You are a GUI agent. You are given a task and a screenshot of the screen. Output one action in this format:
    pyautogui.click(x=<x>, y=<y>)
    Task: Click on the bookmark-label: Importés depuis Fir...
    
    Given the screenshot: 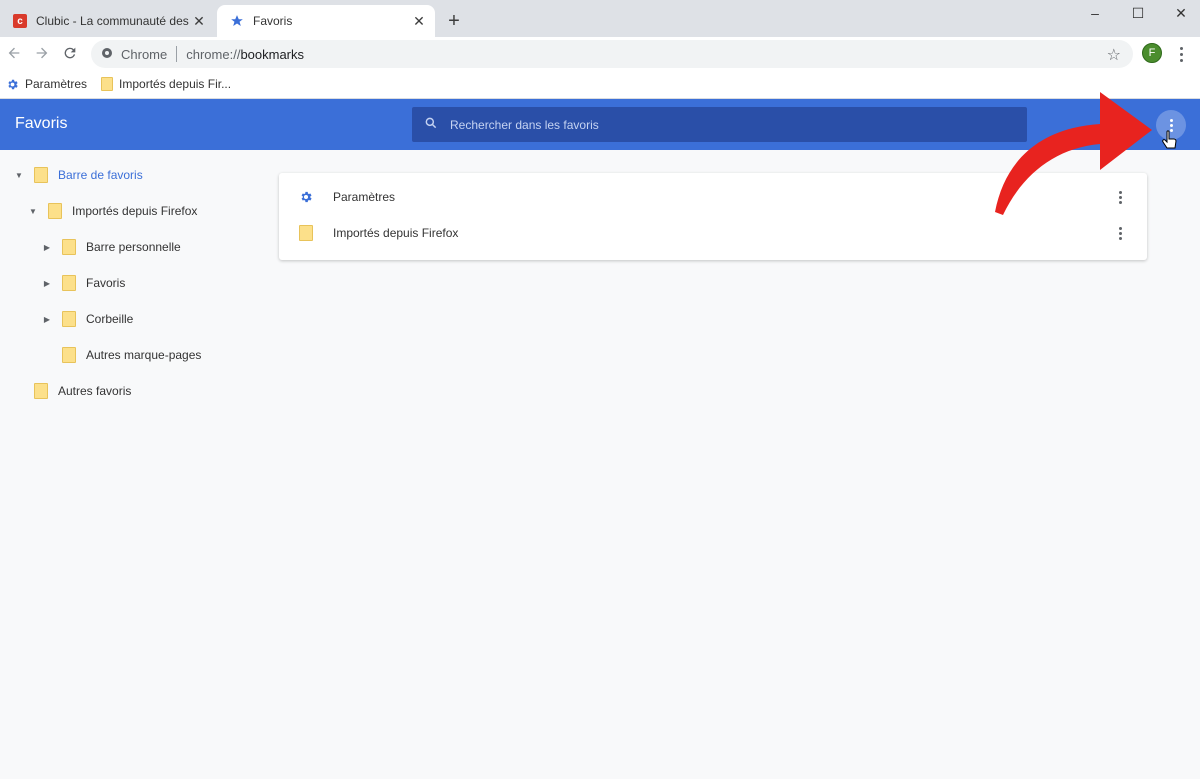 What is the action you would take?
    pyautogui.click(x=175, y=84)
    